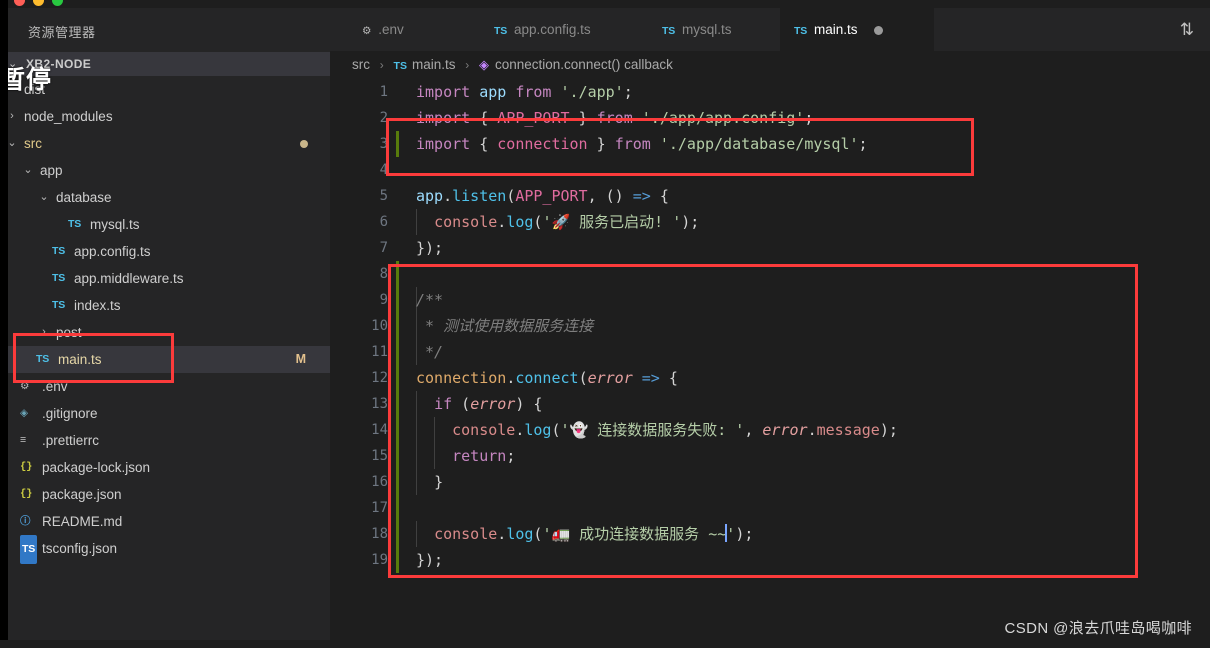 Image resolution: width=1210 pixels, height=648 pixels. I want to click on file-tree-item: › post, so click(165, 332).